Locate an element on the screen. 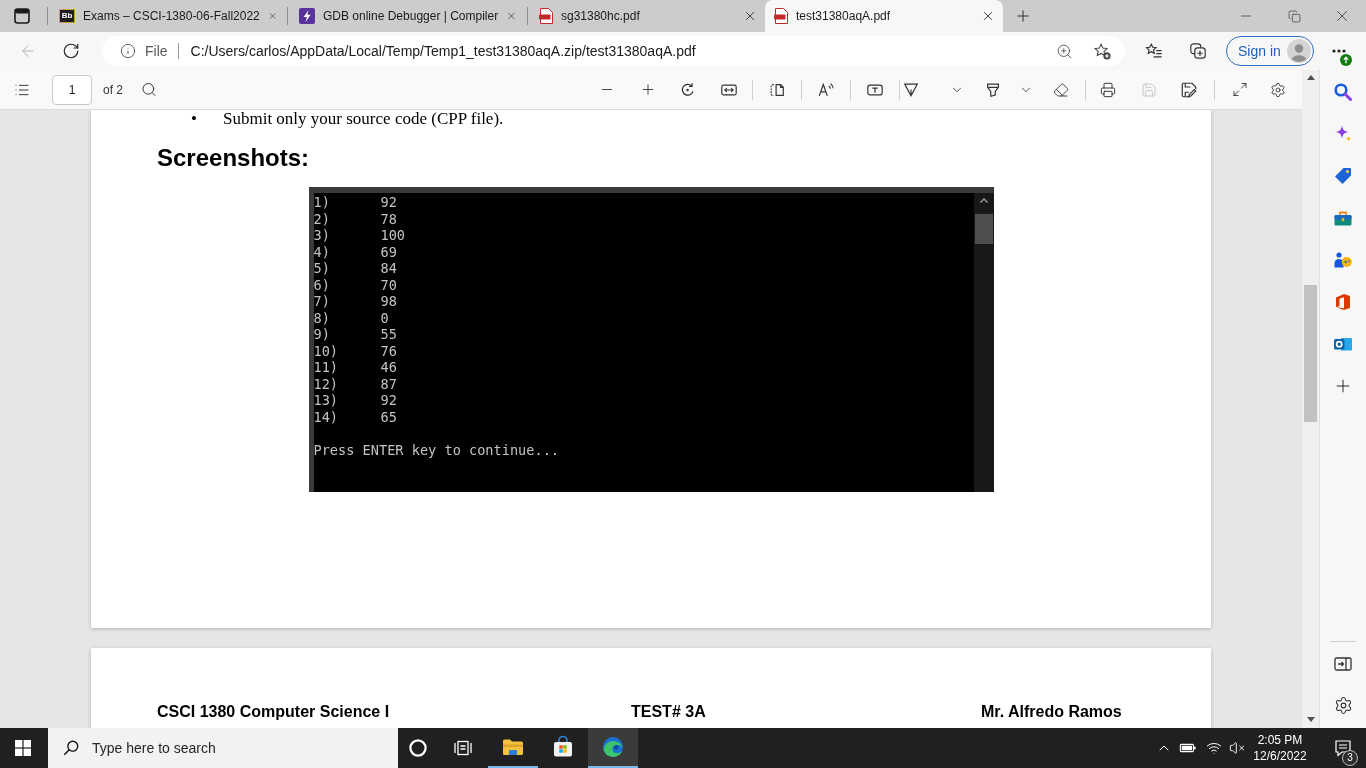 This screenshot has width=1366, height=768. site-info-label: File is located at coordinates (156, 51).